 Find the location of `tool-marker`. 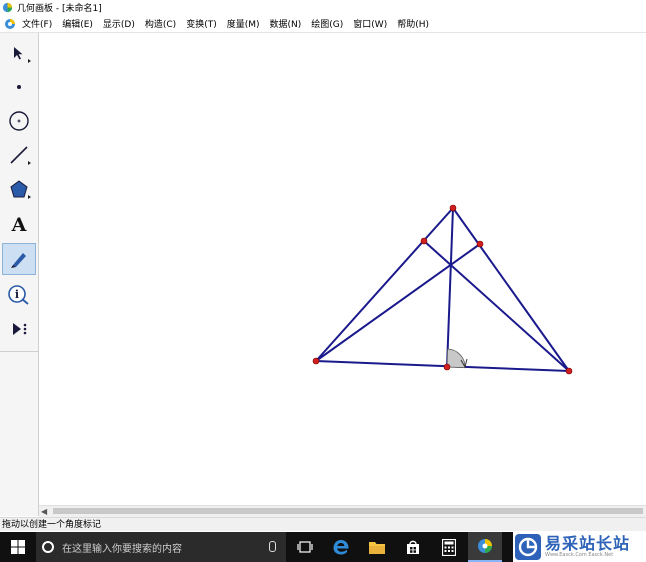

tool-marker is located at coordinates (19, 259).